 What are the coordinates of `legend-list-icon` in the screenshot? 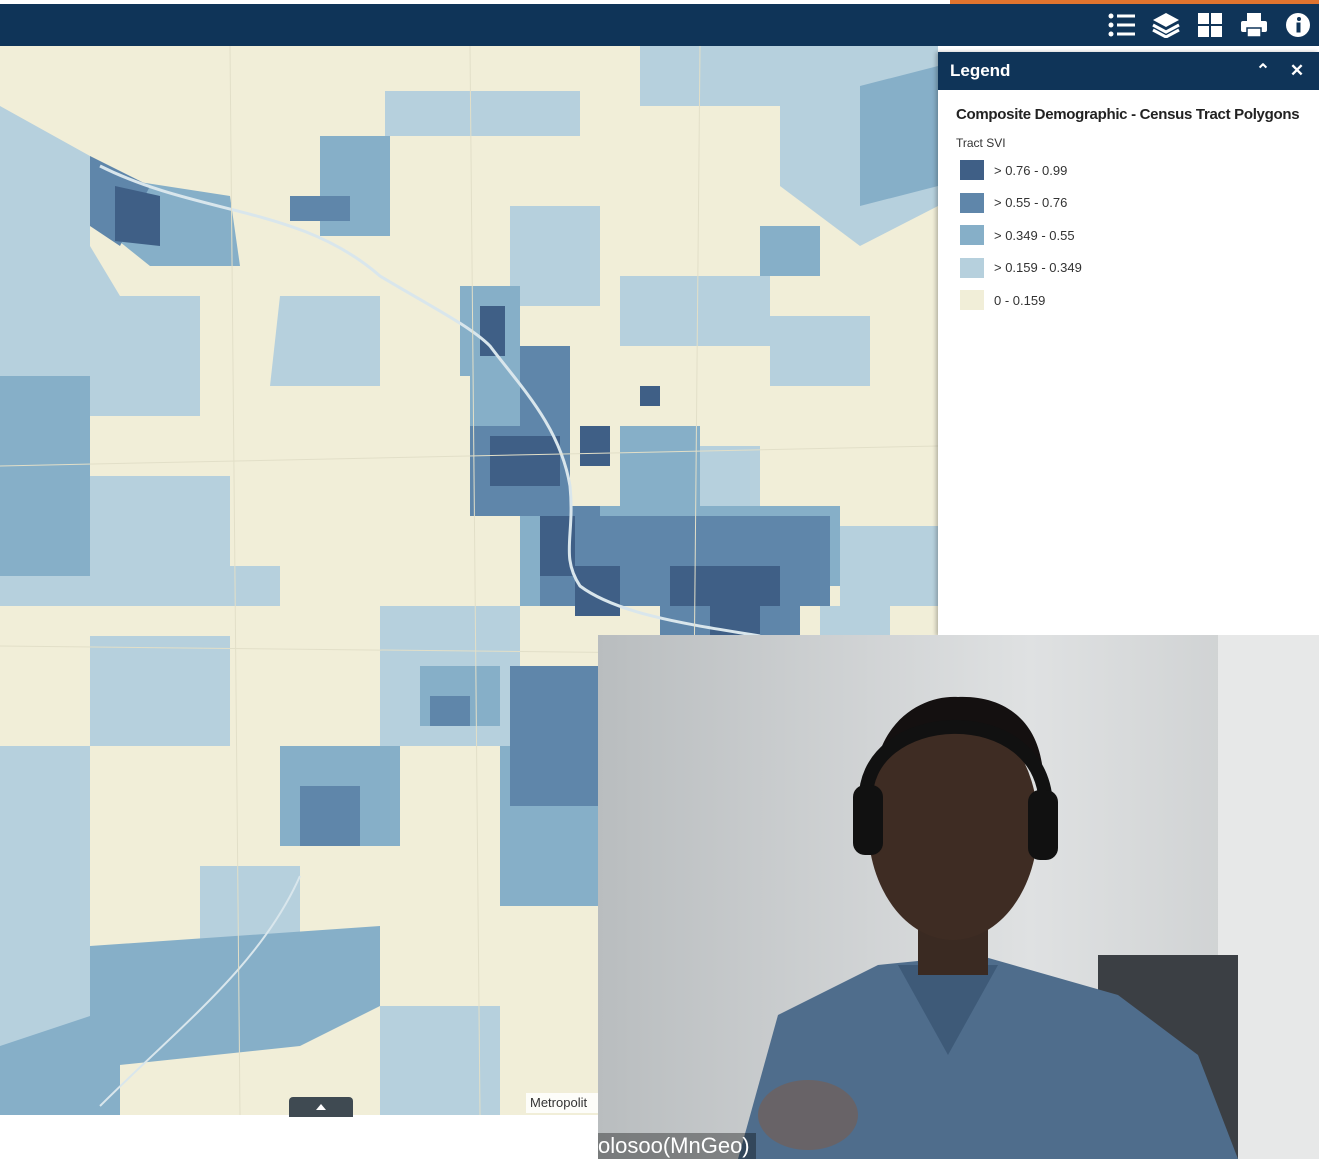 It's located at (1122, 25).